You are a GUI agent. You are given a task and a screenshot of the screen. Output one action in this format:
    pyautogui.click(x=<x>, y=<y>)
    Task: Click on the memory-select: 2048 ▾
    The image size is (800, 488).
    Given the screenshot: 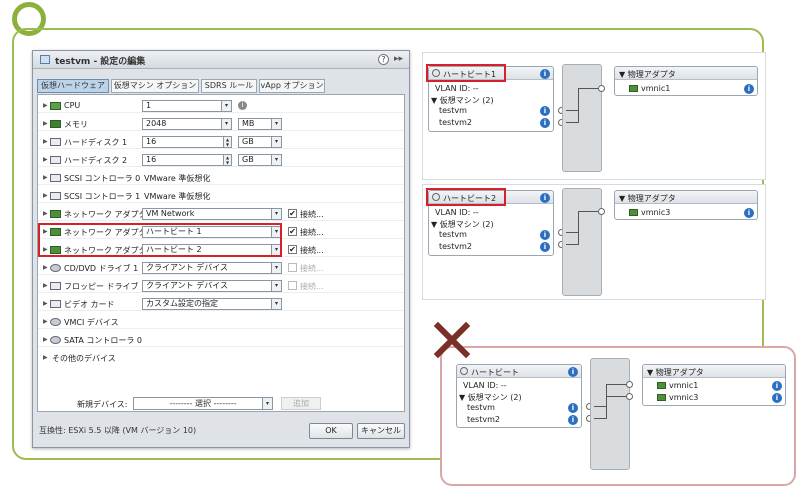 What is the action you would take?
    pyautogui.click(x=187, y=124)
    